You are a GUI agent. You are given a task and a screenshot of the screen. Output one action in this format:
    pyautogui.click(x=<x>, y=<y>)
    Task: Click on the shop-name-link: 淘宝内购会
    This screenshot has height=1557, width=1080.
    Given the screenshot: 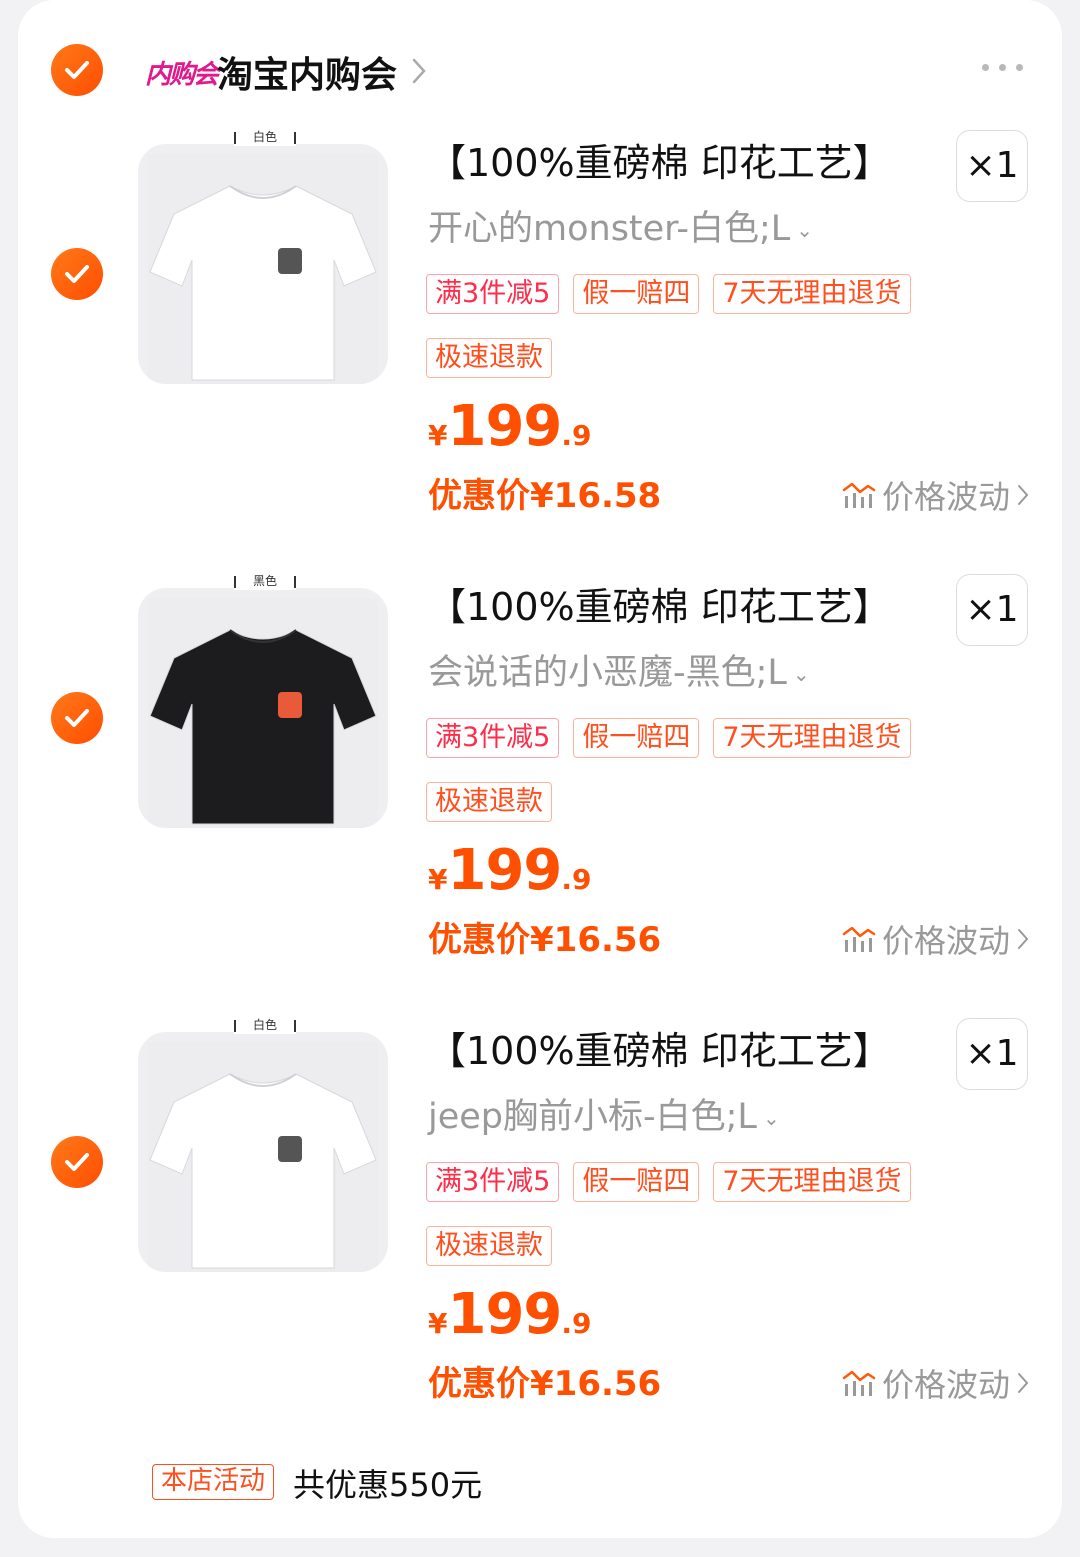 What is the action you would take?
    pyautogui.click(x=307, y=72)
    